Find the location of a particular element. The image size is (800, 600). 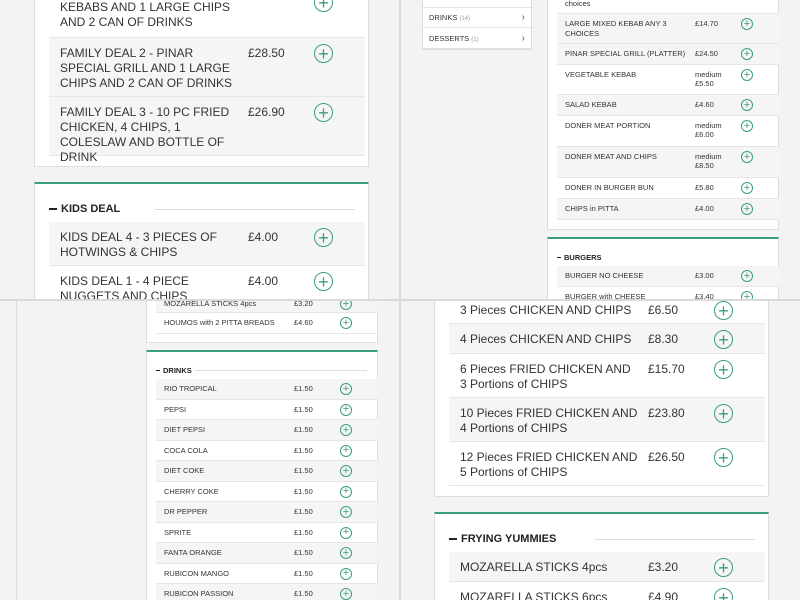

menu-item-name: 3 Pieces CHICKEN AND CHIPS is located at coordinates (546, 310).